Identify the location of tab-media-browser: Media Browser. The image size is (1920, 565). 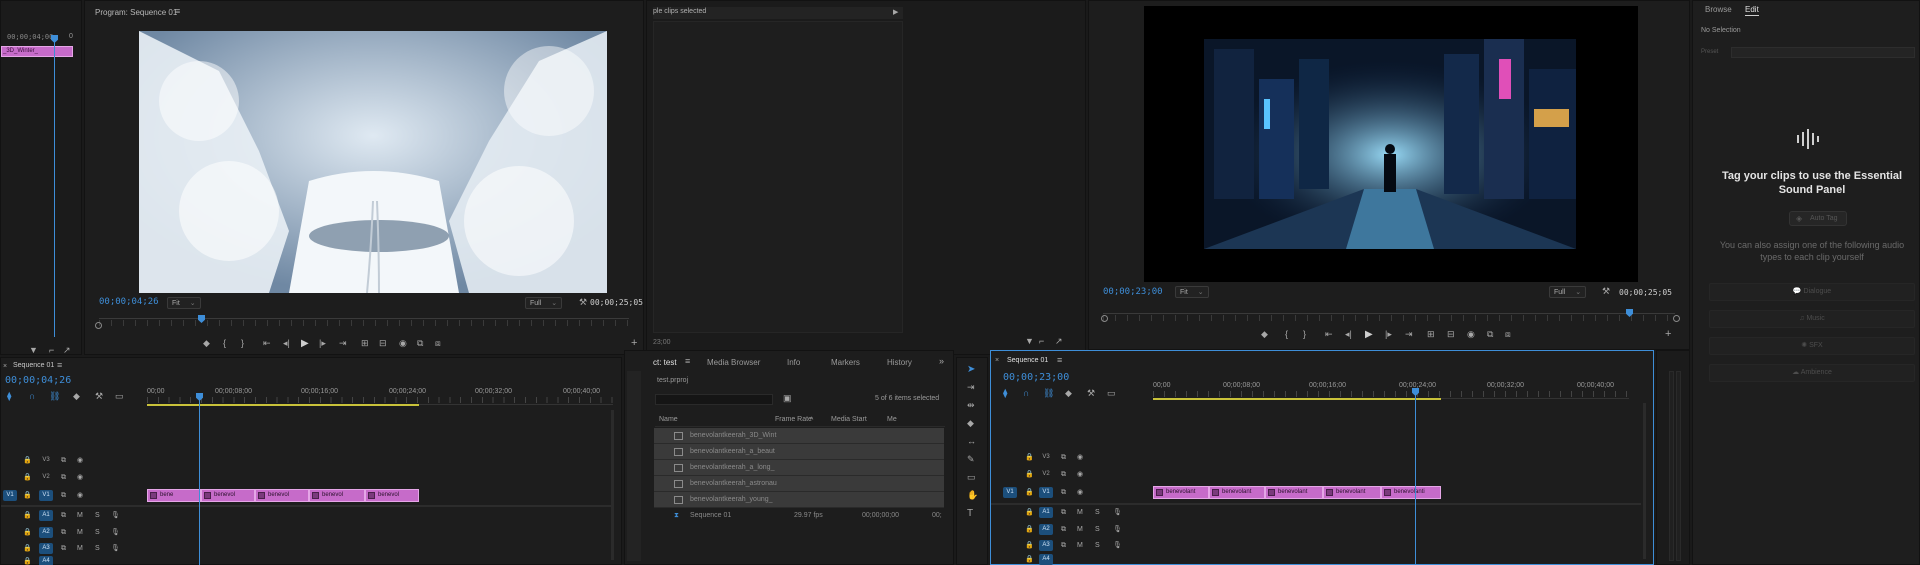
(733, 362).